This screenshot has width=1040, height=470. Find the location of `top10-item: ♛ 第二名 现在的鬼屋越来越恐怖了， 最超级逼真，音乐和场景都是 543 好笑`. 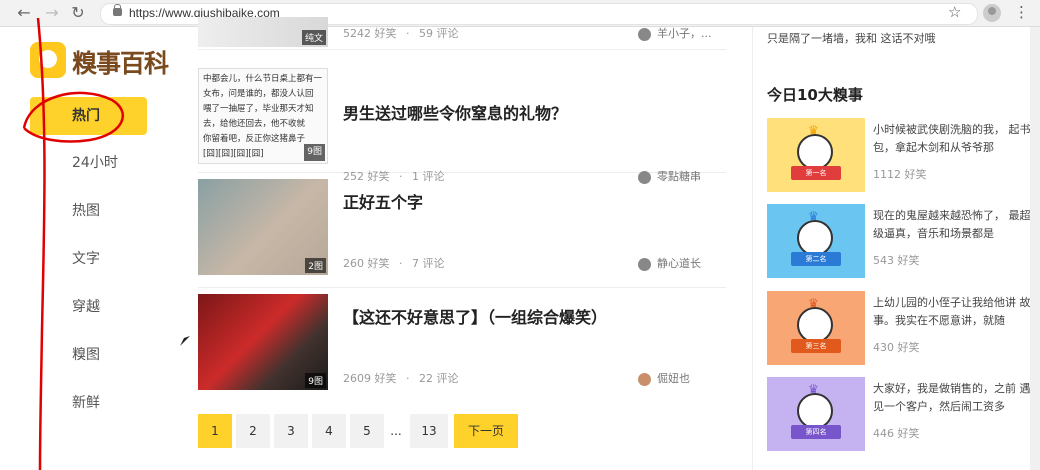

top10-item: ♛ 第二名 现在的鬼屋越来越恐怖了， 最超级逼真，音乐和场景都是 543 好笑 is located at coordinates (902, 241).